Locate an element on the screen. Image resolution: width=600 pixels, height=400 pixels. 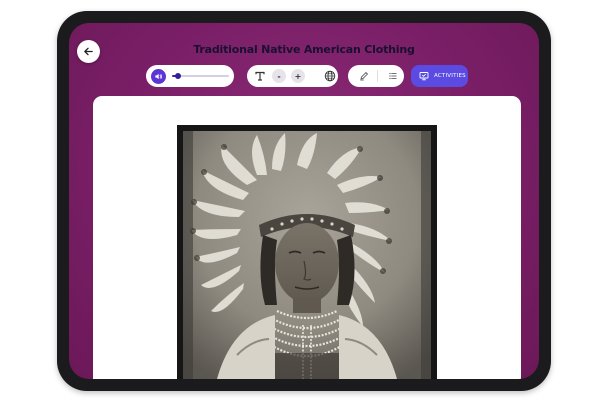
language-button is located at coordinates (330, 76).